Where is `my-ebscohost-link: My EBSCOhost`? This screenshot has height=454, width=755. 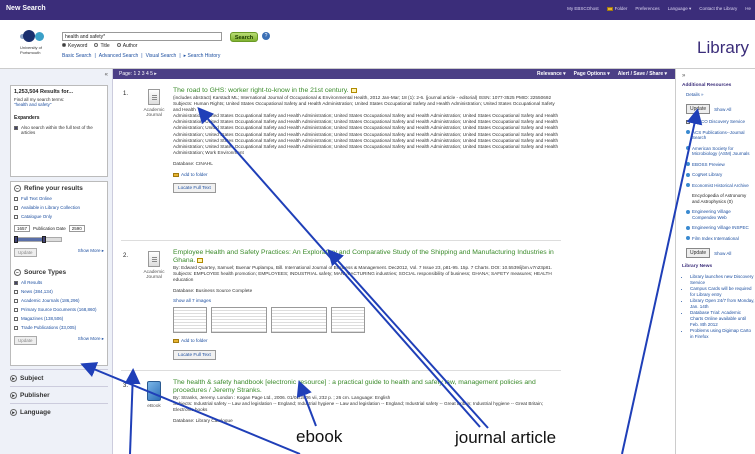
my-ebscohost-link: My EBSCOhost is located at coordinates (583, 9).